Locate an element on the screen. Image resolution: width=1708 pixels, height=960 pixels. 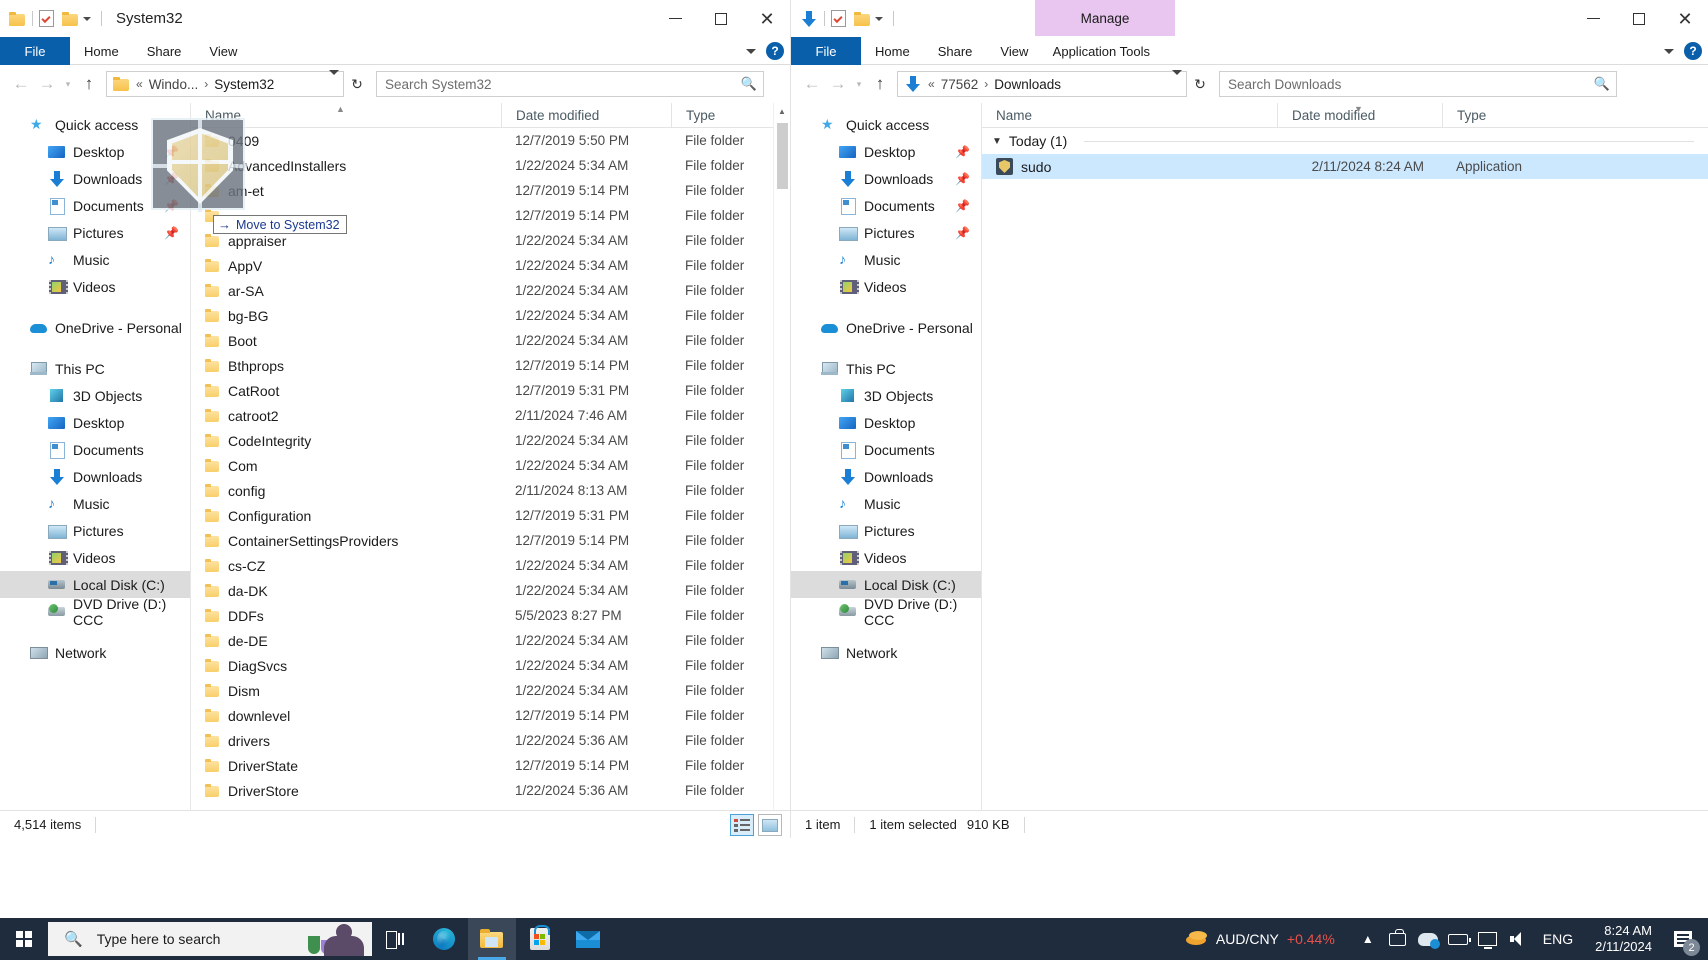
table-row: da-DK 1/22/2024 5:34 AM File folder is located at coordinates (490, 590).